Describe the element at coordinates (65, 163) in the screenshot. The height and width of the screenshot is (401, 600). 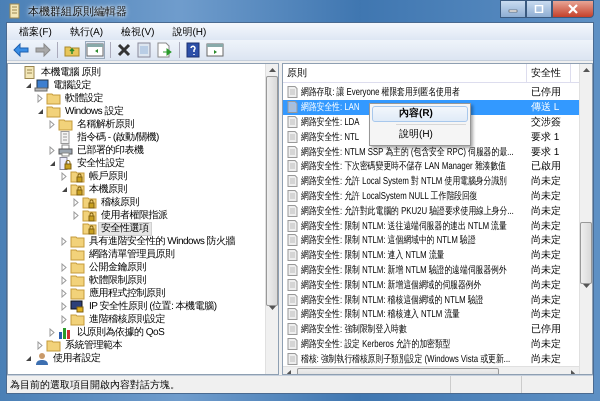
I see `locked-document-icon` at that location.